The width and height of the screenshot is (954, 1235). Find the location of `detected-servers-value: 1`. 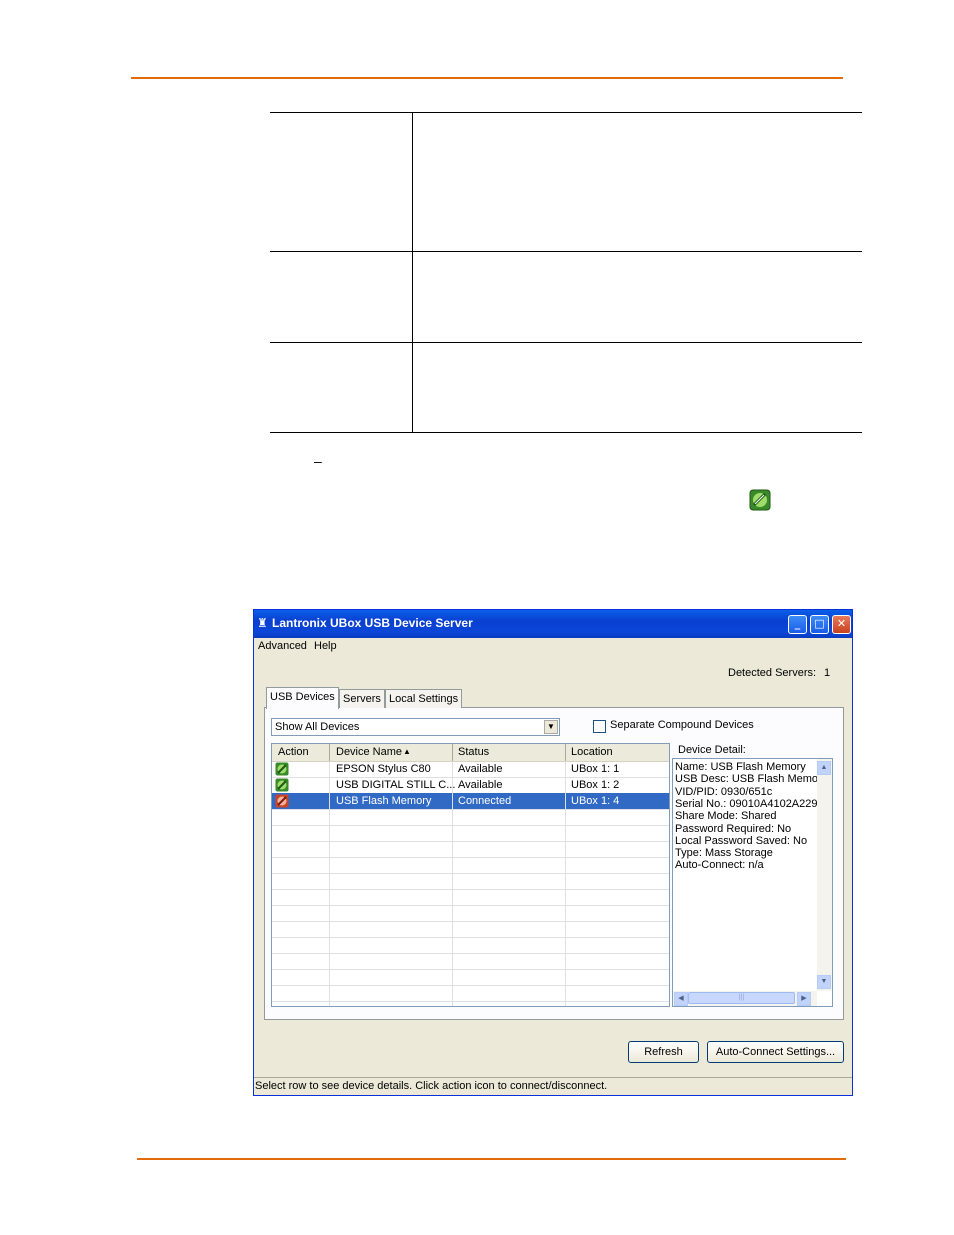

detected-servers-value: 1 is located at coordinates (827, 673).